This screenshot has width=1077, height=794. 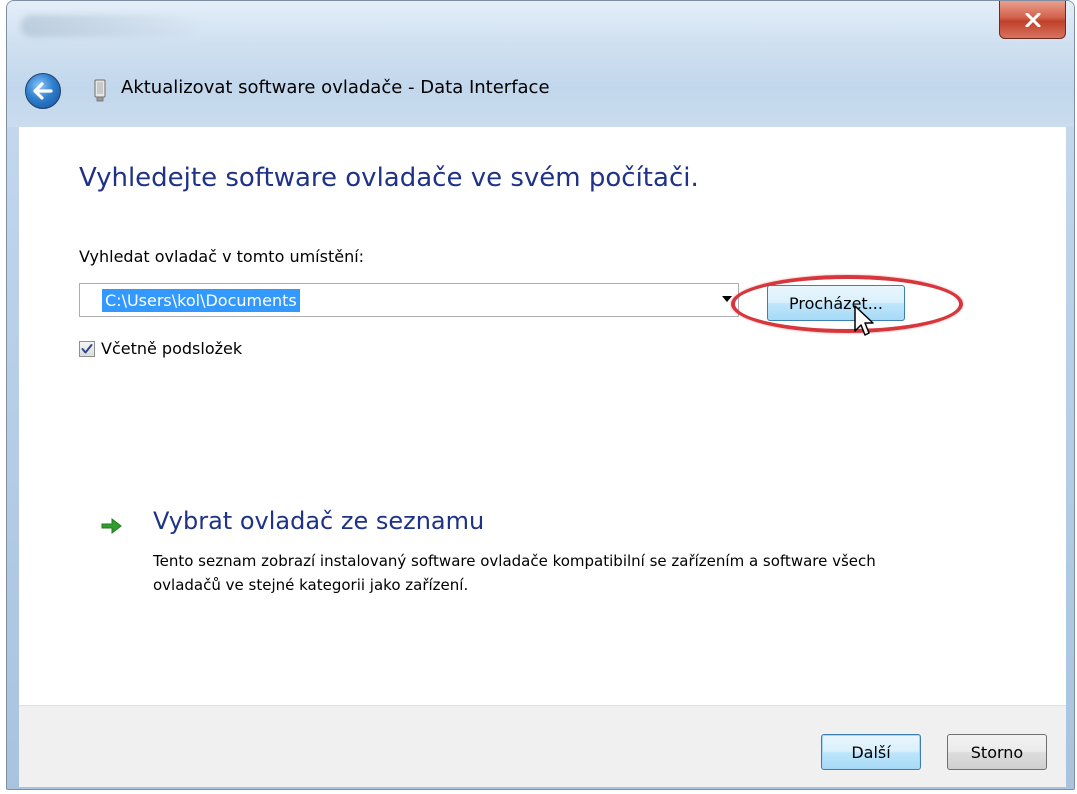 What do you see at coordinates (318, 521) in the screenshot?
I see `pick-from-list-link: Vybrat ovladač ze seznamu` at bounding box center [318, 521].